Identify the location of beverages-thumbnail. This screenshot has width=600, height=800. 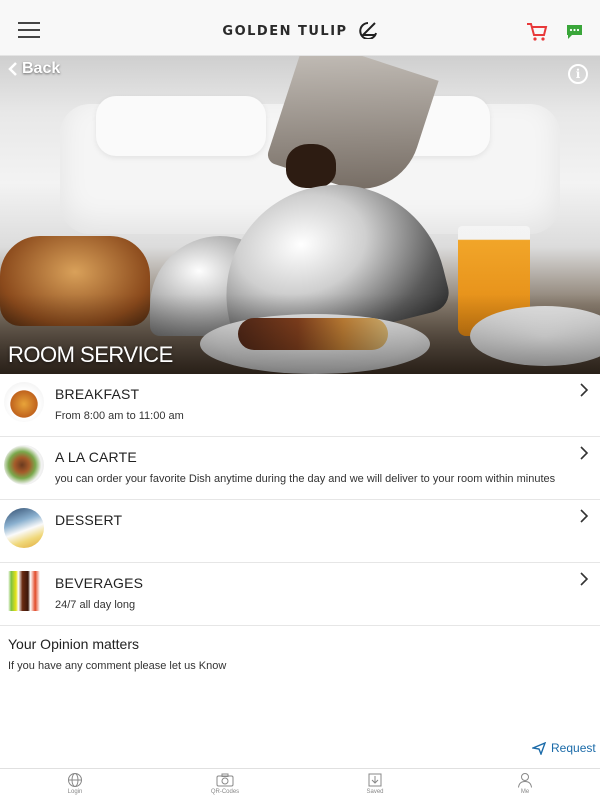
(24, 591).